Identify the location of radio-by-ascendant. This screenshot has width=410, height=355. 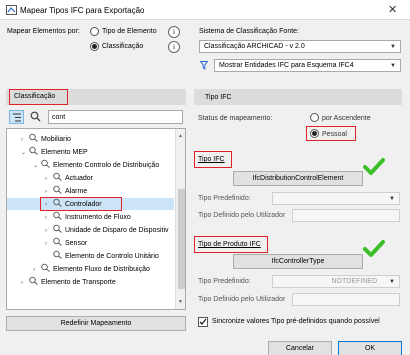
(314, 118).